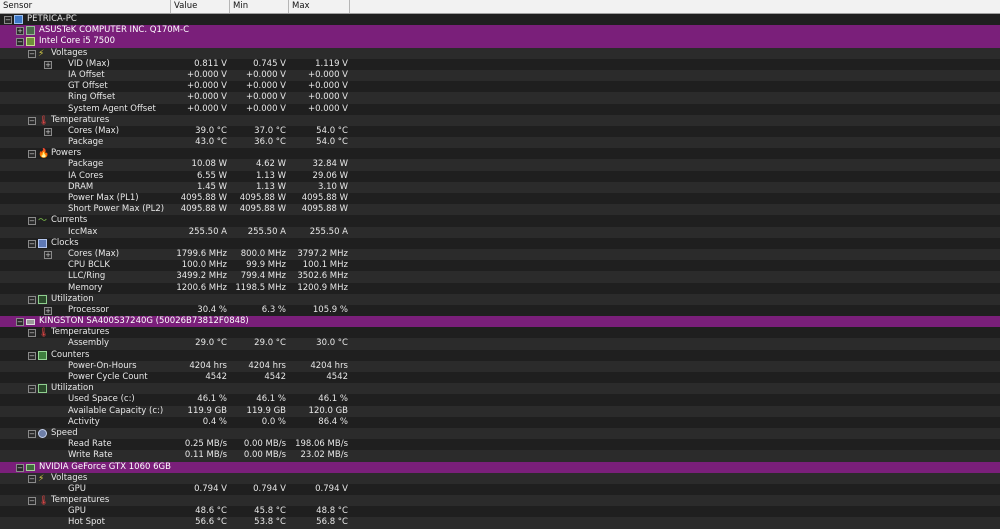 Image resolution: width=1000 pixels, height=529 pixels. What do you see at coordinates (500, 489) in the screenshot?
I see `sensor-row: GPU 0.794 V 0.794 V 0.794 V` at bounding box center [500, 489].